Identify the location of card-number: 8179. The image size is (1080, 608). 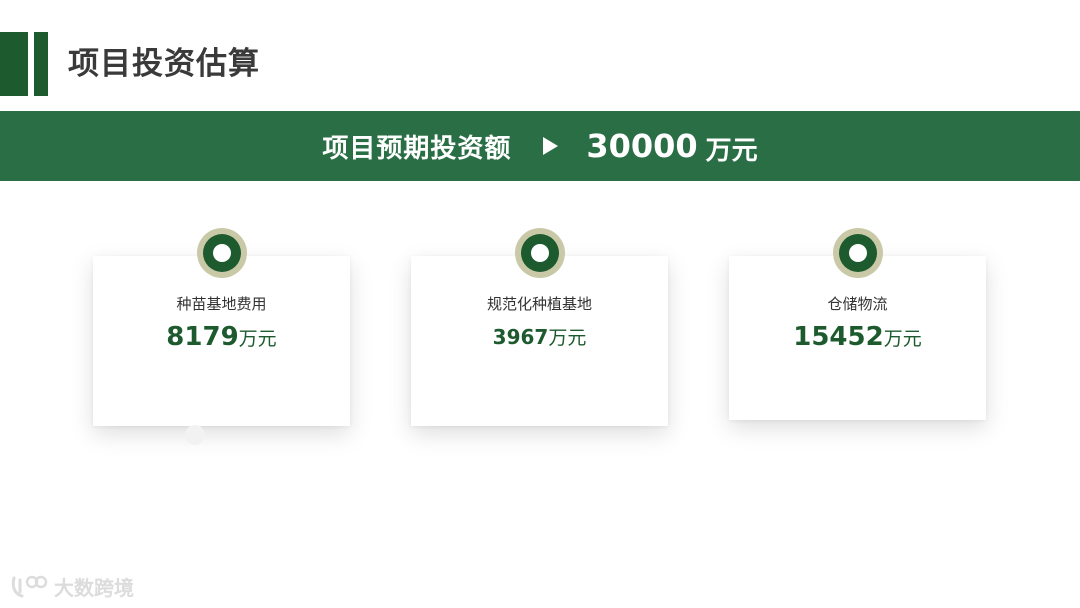
(202, 337).